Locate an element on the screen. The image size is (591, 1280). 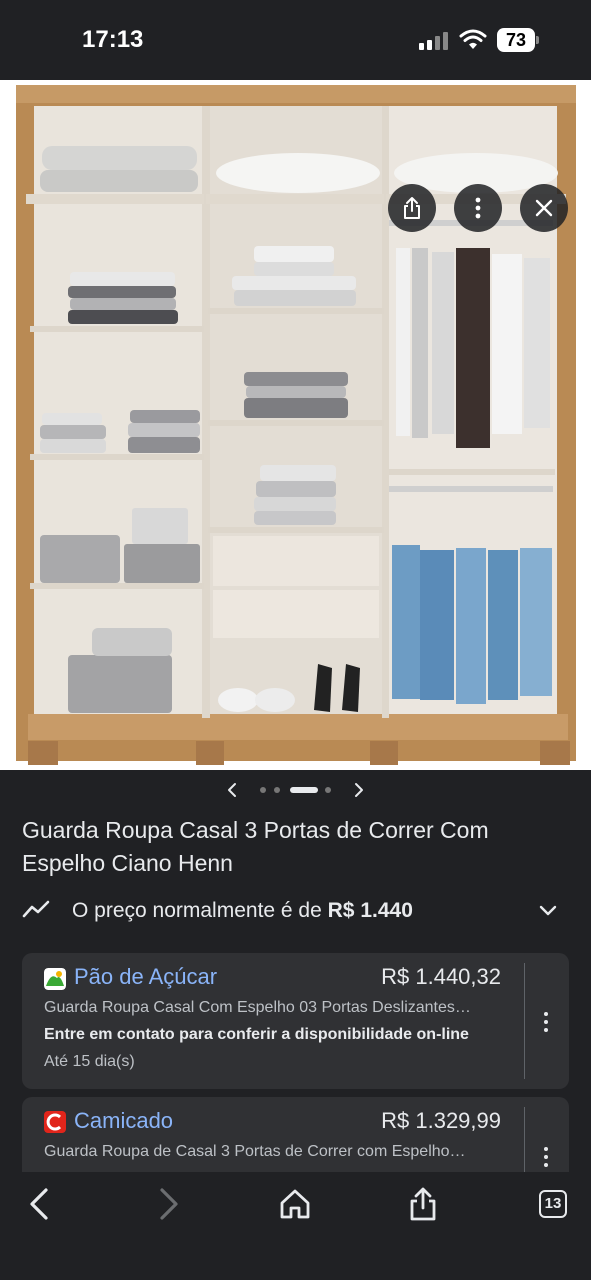
battery-icon: 73 is located at coordinates (518, 40).